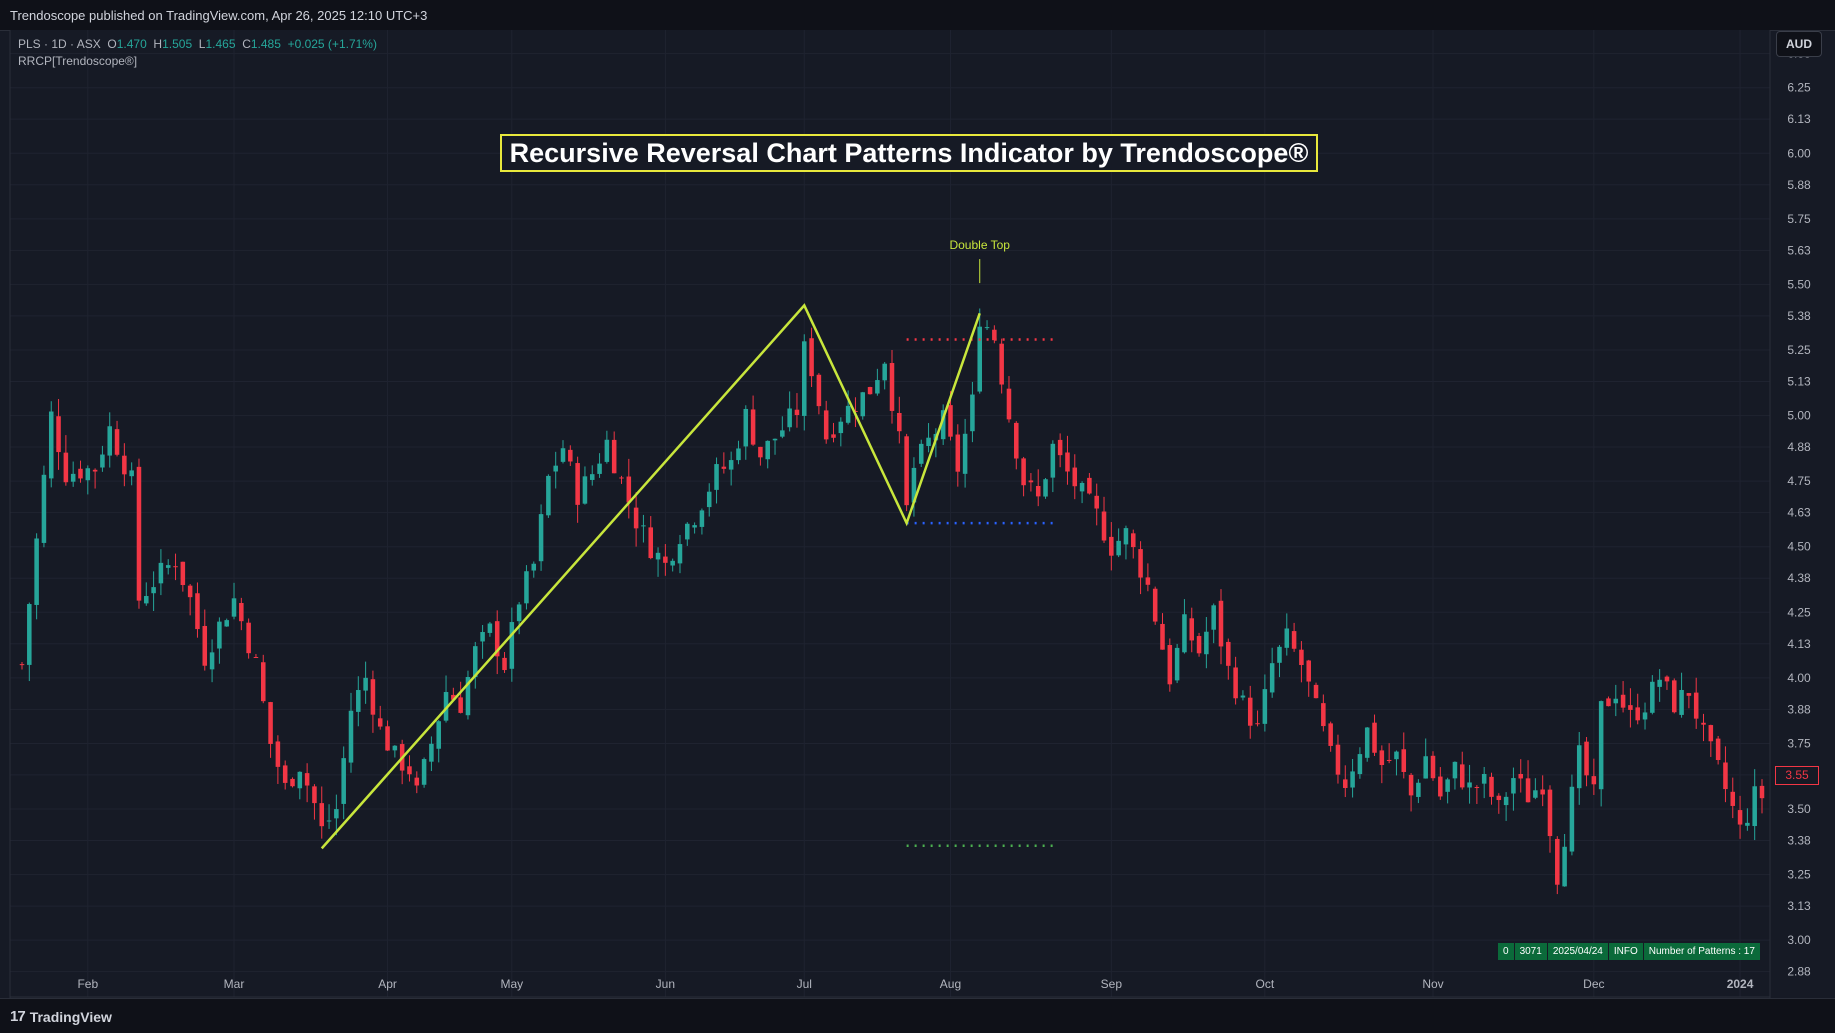 This screenshot has width=1835, height=1033. I want to click on legend-symbol: PLS · 1D · ASX, so click(59, 44).